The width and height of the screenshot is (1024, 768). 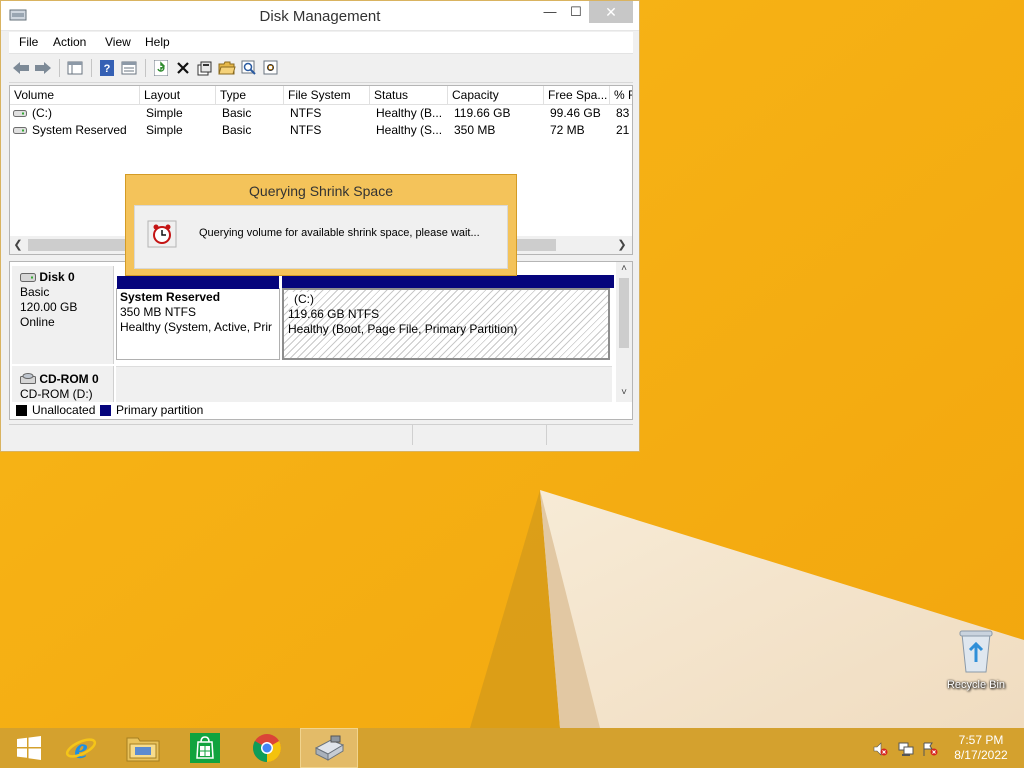 What do you see at coordinates (930, 749) in the screenshot?
I see `action-center-flag-icon` at bounding box center [930, 749].